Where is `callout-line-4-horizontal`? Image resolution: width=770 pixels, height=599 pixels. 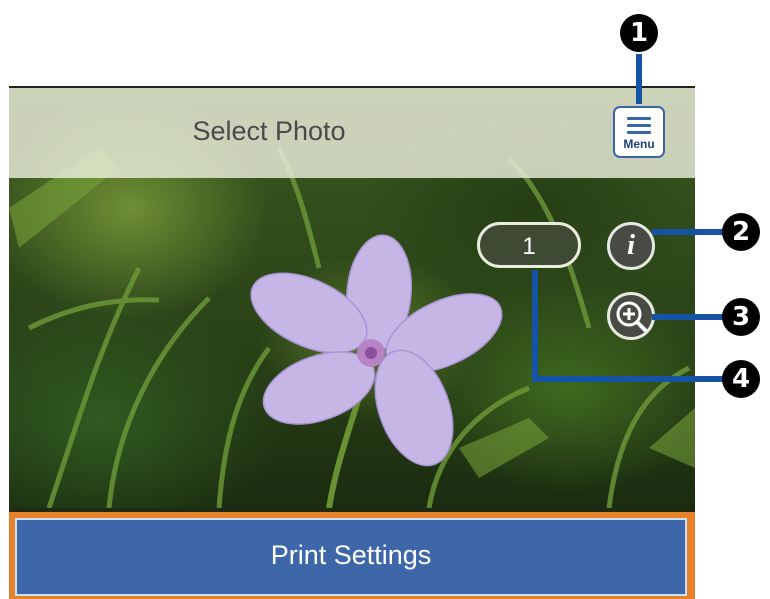
callout-line-4-horizontal is located at coordinates (628, 379).